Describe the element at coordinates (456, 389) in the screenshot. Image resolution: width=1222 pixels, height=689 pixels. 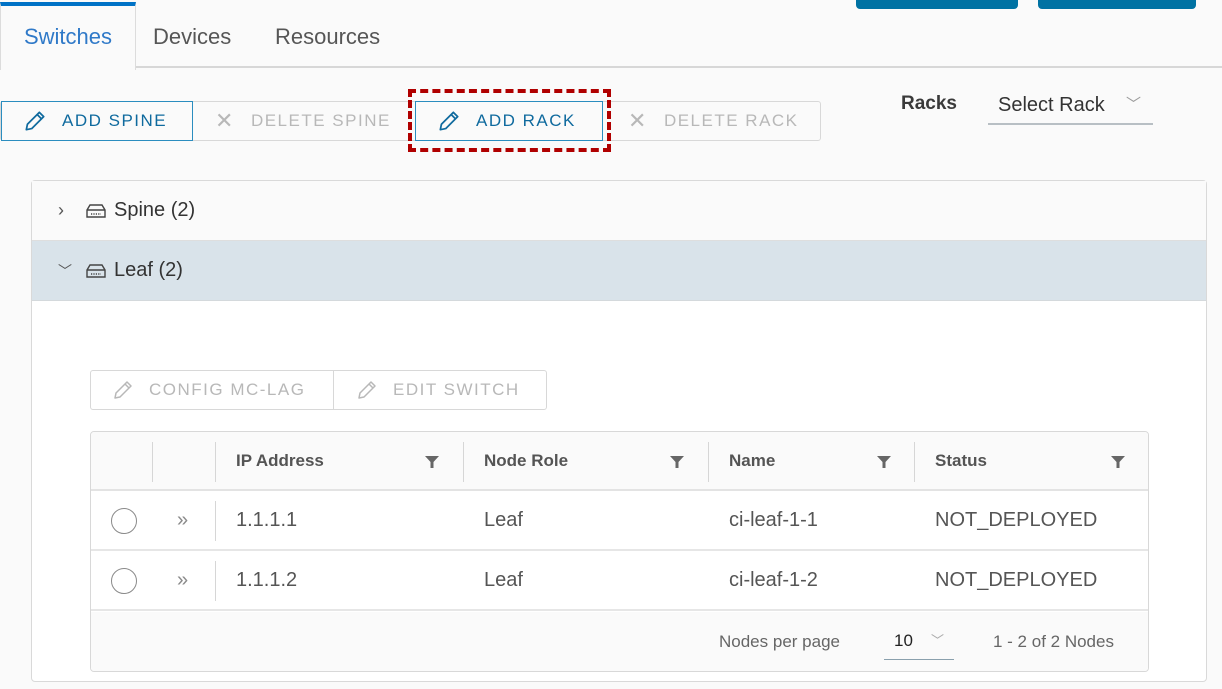
I see `edit-switch-label: EDIT SWITCH` at that location.